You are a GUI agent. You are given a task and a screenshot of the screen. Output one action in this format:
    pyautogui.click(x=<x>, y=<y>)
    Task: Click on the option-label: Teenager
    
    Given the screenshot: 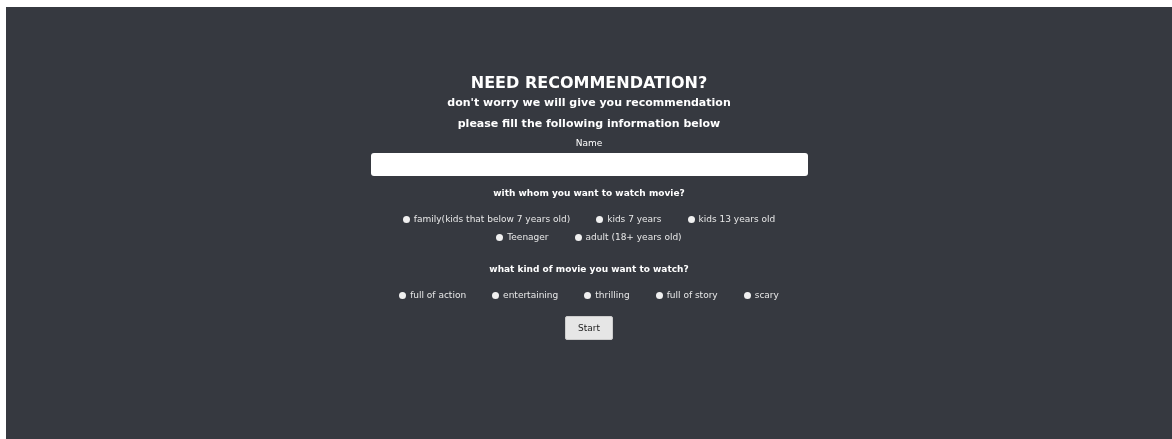 What is the action you would take?
    pyautogui.click(x=528, y=237)
    